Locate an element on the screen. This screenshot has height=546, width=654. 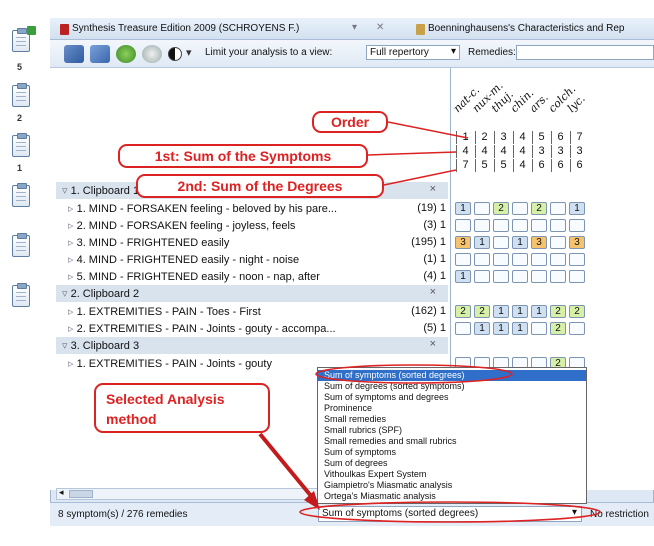
analysis-method-select: Sum of symptoms (sorted degrees) ▾ is located at coordinates (450, 514).